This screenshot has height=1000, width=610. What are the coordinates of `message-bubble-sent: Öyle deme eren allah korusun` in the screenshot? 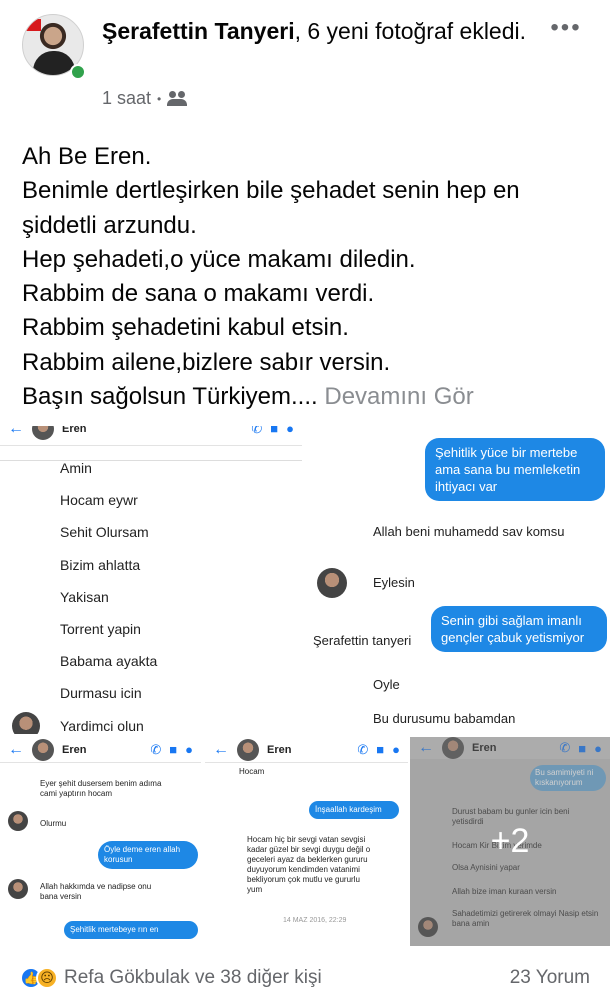 It's located at (148, 855).